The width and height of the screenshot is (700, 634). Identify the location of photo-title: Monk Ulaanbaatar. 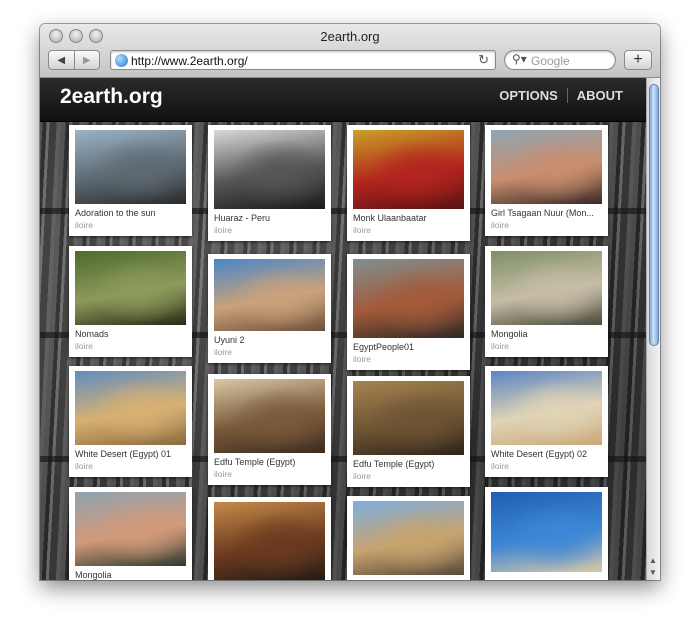
(408, 218).